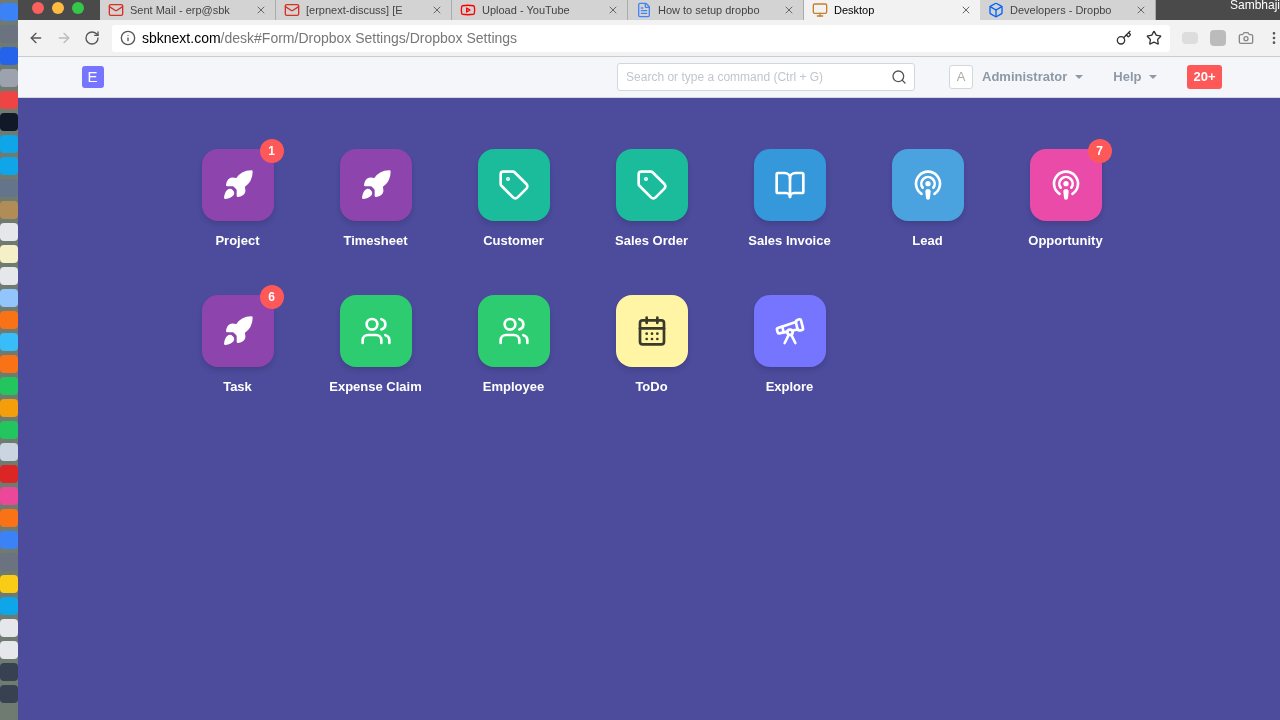  What do you see at coordinates (996, 10) in the screenshot?
I see `box-icon` at bounding box center [996, 10].